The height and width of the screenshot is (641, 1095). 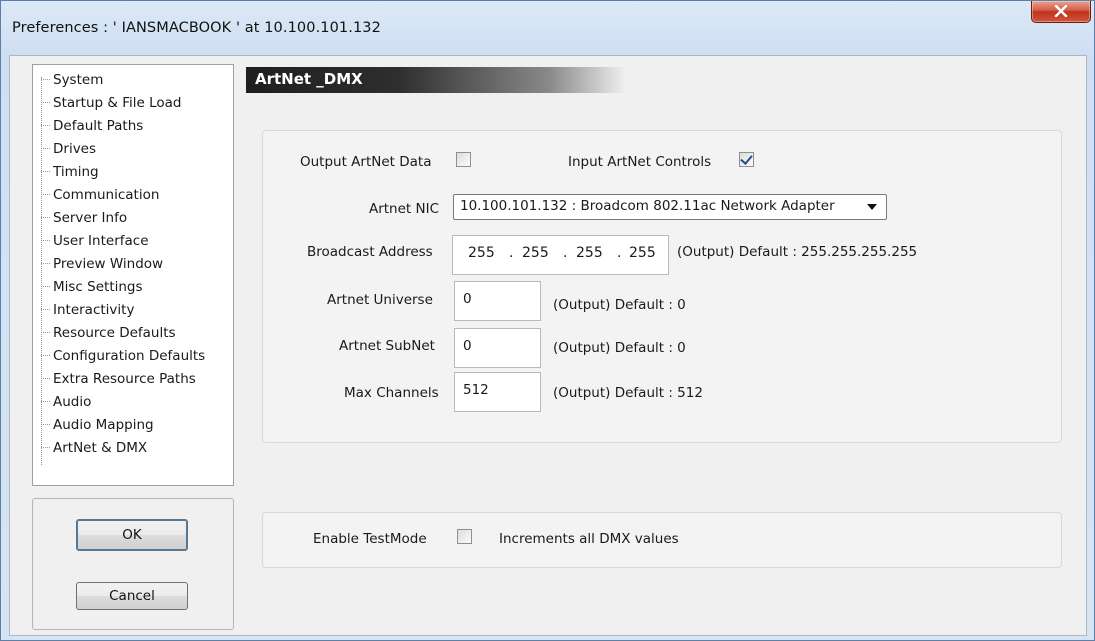 What do you see at coordinates (619, 348) in the screenshot?
I see `subnet-default-hint: (Output) Default : 0` at bounding box center [619, 348].